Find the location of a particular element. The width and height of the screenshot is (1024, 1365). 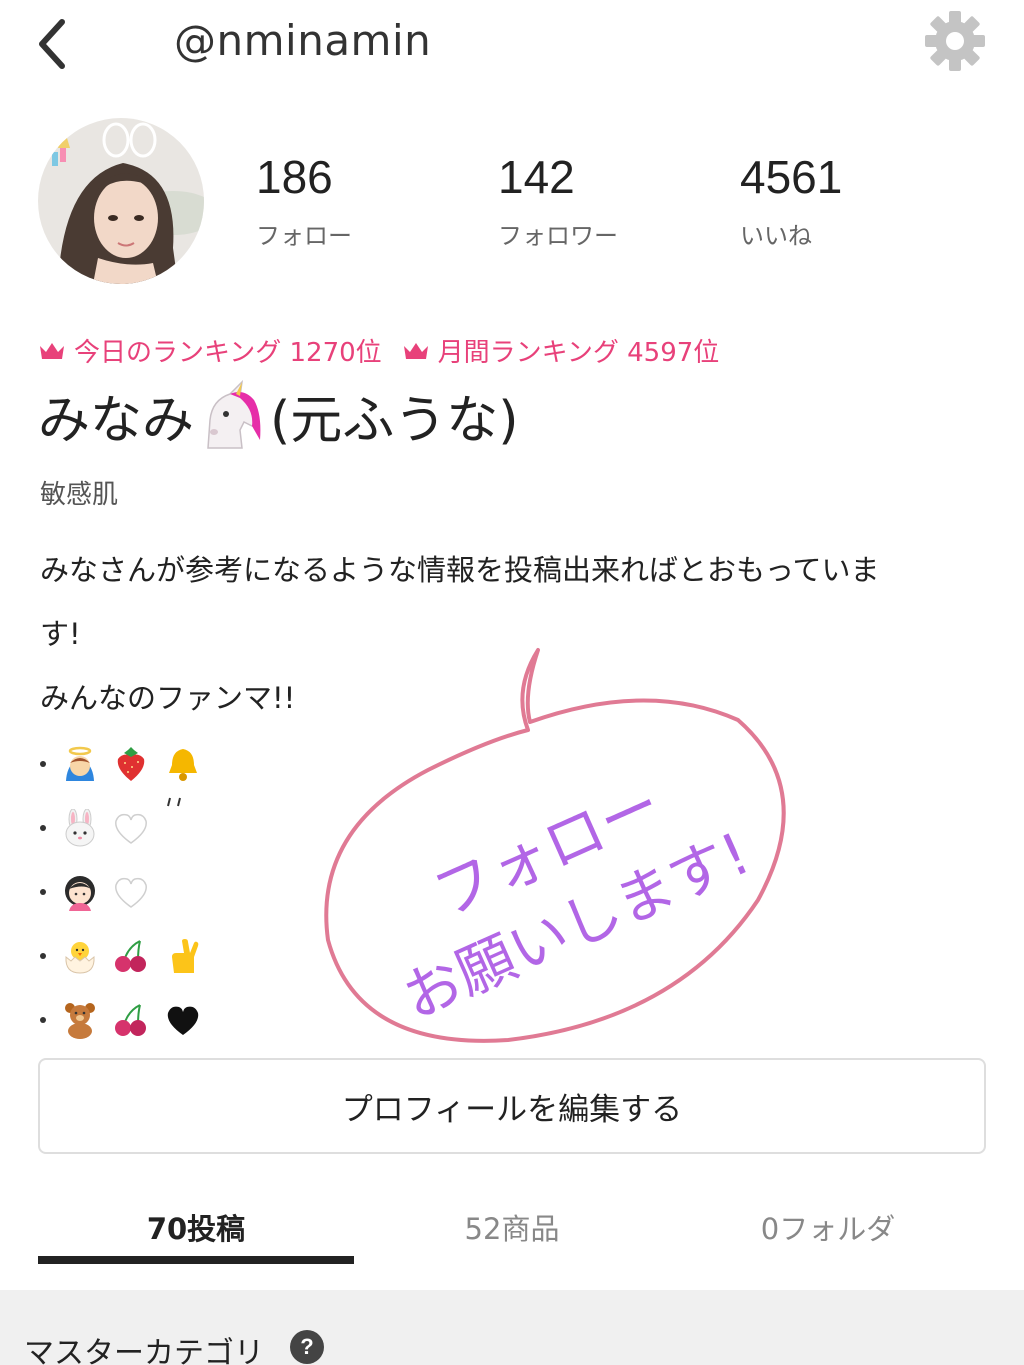

following-count: 186 is located at coordinates (294, 177).